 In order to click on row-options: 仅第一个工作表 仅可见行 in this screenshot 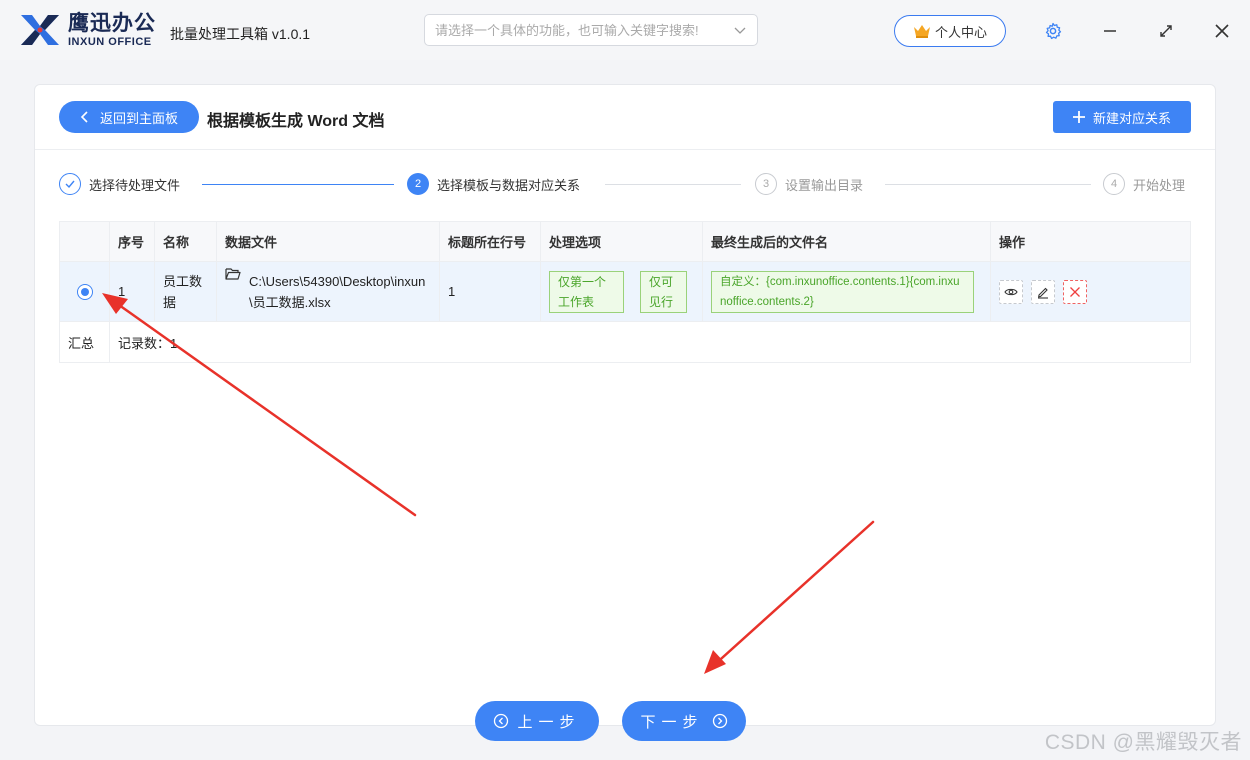, I will do `click(622, 291)`.